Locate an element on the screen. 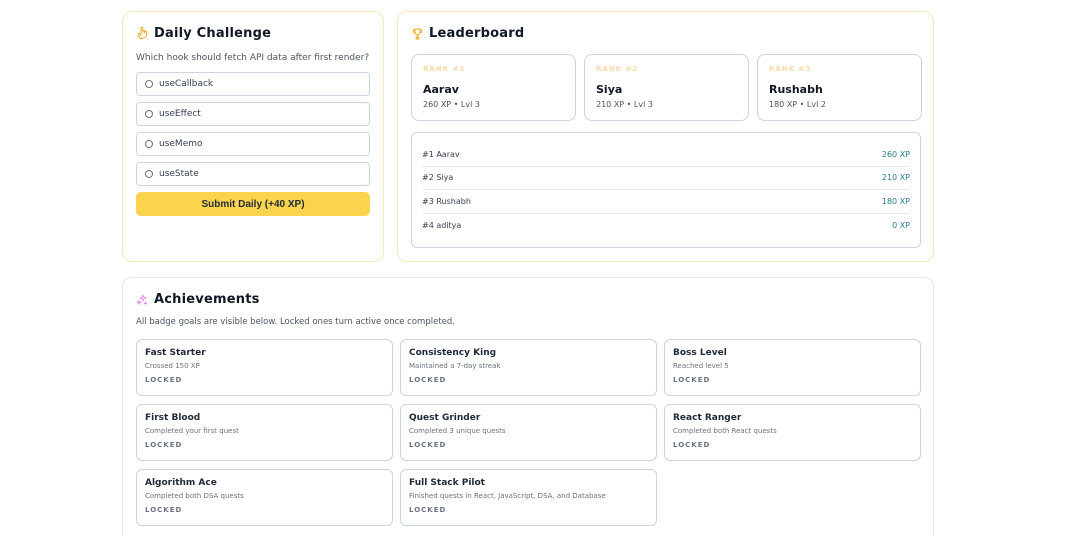 The image size is (1072, 536). leaderboard-player: #4 aditya is located at coordinates (442, 226).